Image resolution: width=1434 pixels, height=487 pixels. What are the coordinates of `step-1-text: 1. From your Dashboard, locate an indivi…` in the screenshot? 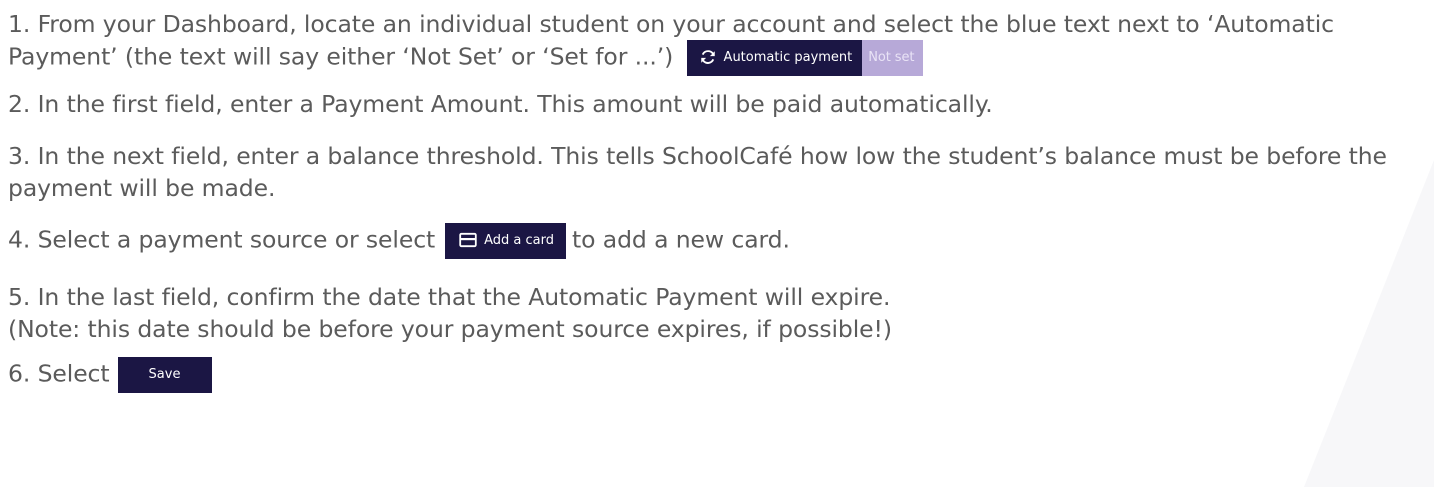 It's located at (671, 40).